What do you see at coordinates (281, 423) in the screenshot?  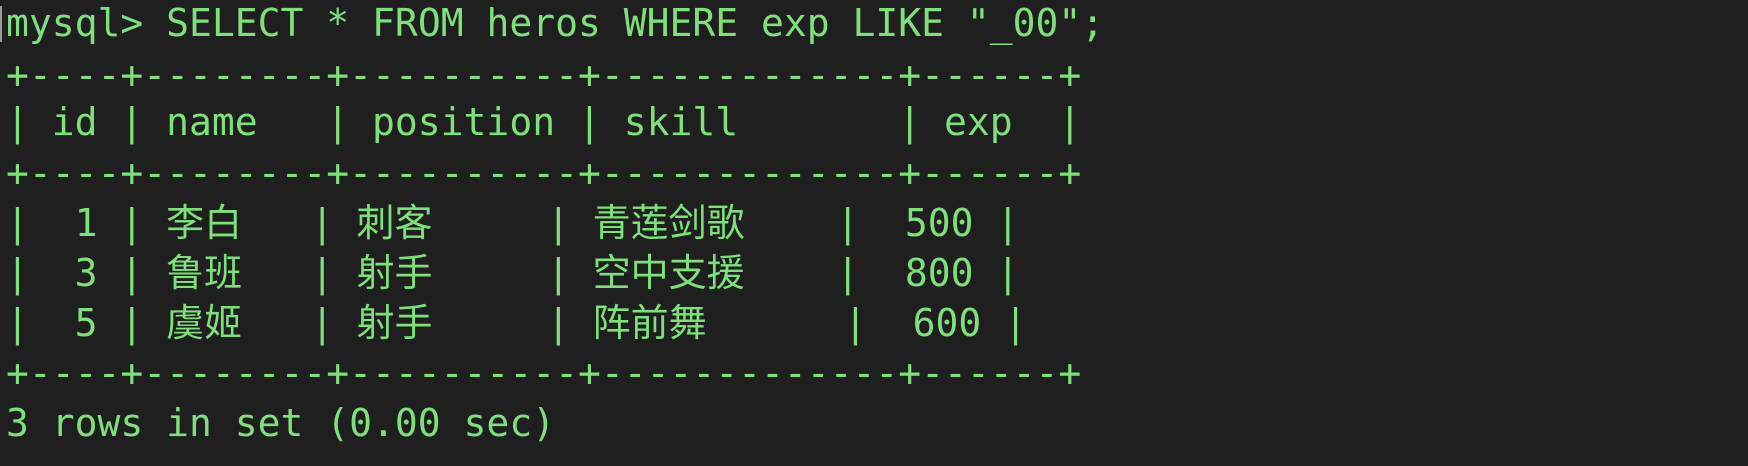 I see `result-summary: 3 rows in set (0.00 sec)` at bounding box center [281, 423].